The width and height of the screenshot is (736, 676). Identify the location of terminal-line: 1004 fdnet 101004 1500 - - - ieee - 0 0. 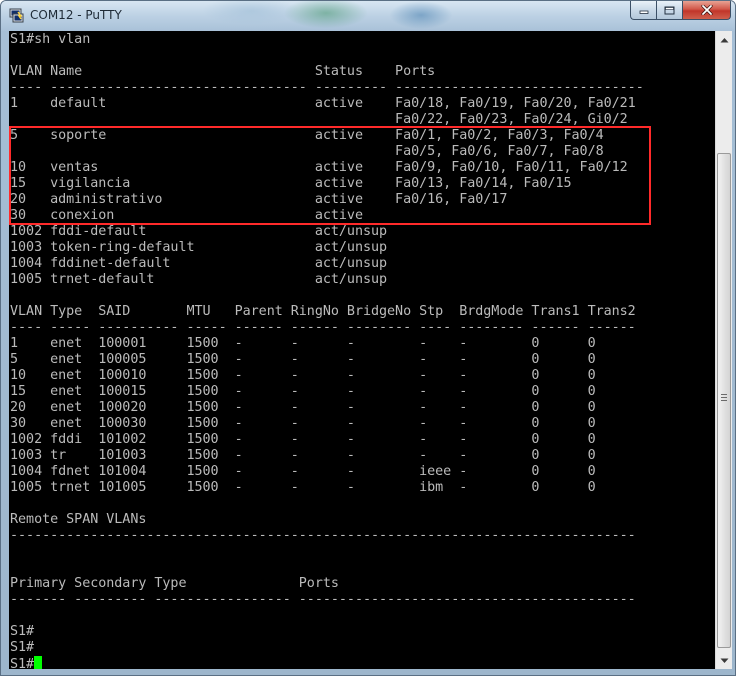
(303, 471).